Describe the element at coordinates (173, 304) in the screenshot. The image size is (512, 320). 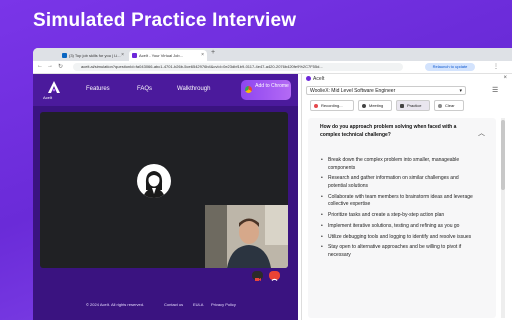
I see `footer-contact-link: Contact us` at that location.